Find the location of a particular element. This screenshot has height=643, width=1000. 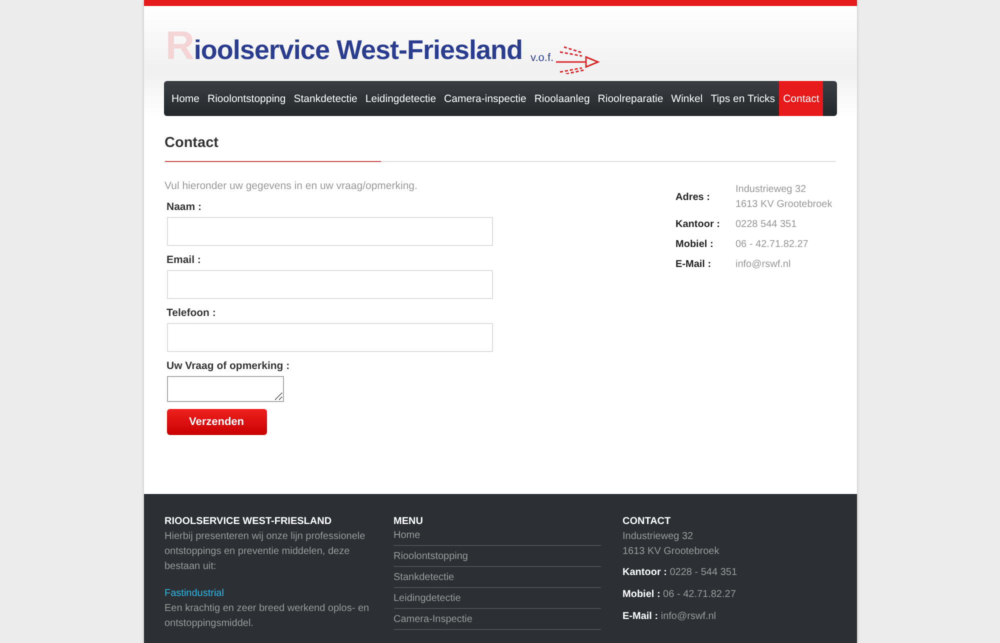

submit-button: Verzenden is located at coordinates (216, 422).